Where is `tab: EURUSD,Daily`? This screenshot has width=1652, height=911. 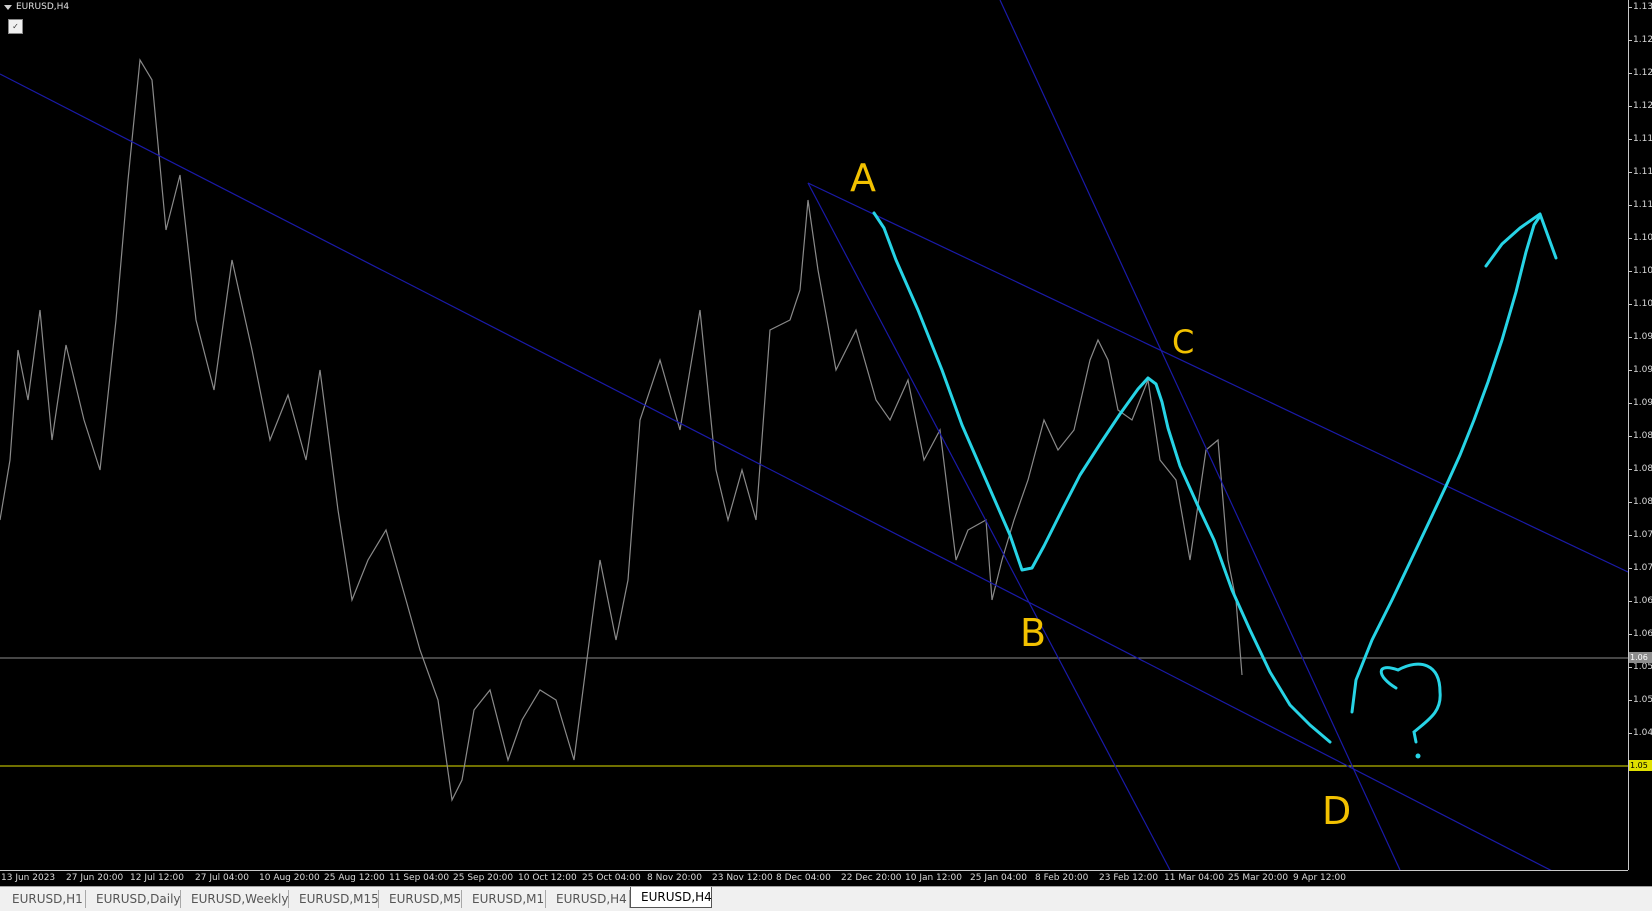
tab: EURUSD,Daily is located at coordinates (133, 899).